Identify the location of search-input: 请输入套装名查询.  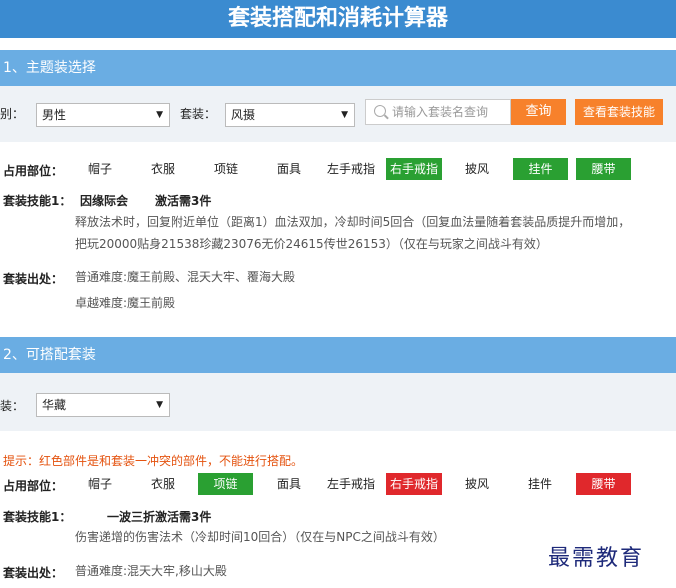
(438, 112).